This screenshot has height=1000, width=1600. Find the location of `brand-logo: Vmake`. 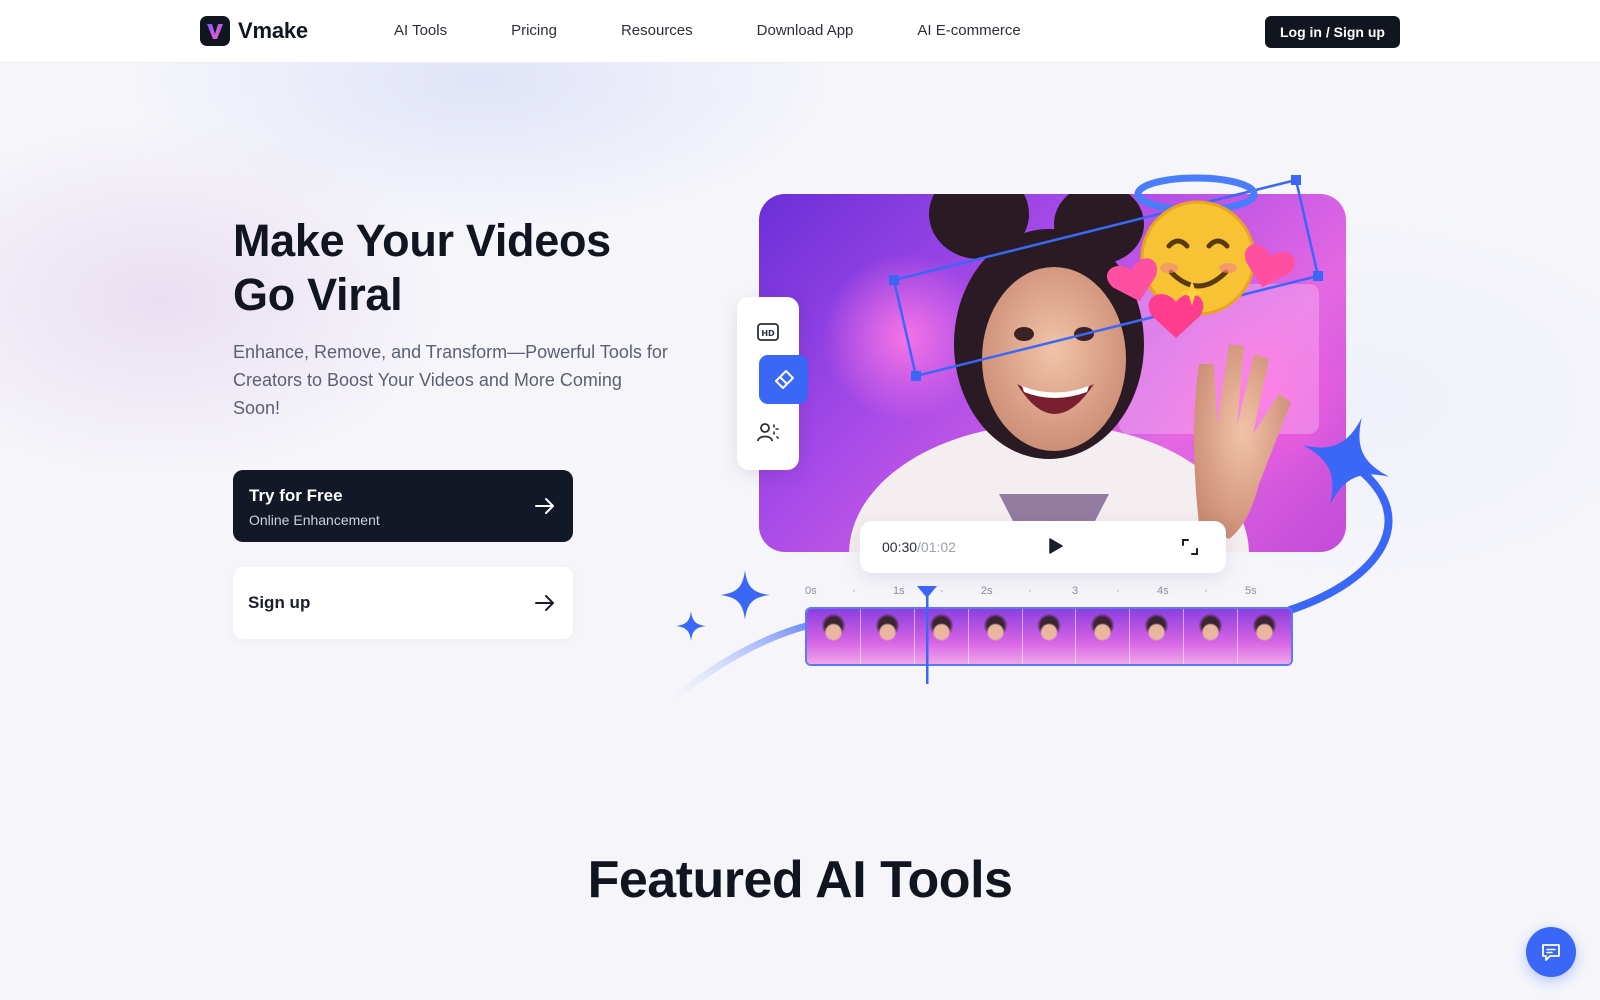

brand-logo: Vmake is located at coordinates (254, 31).